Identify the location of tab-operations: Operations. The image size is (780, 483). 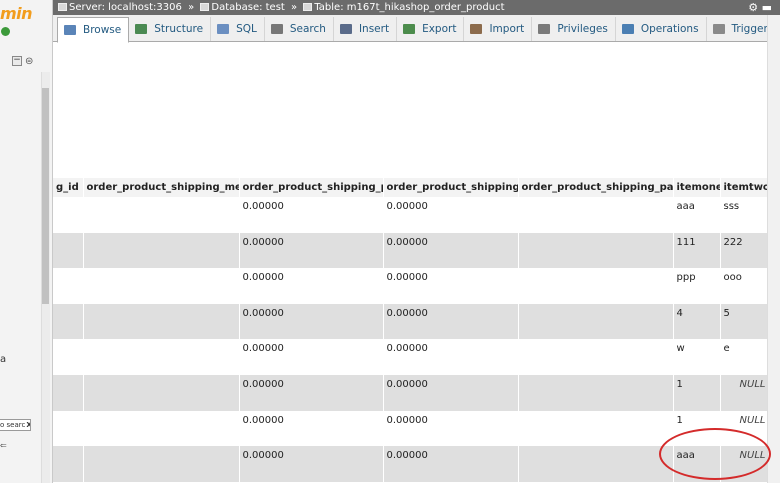
(661, 29).